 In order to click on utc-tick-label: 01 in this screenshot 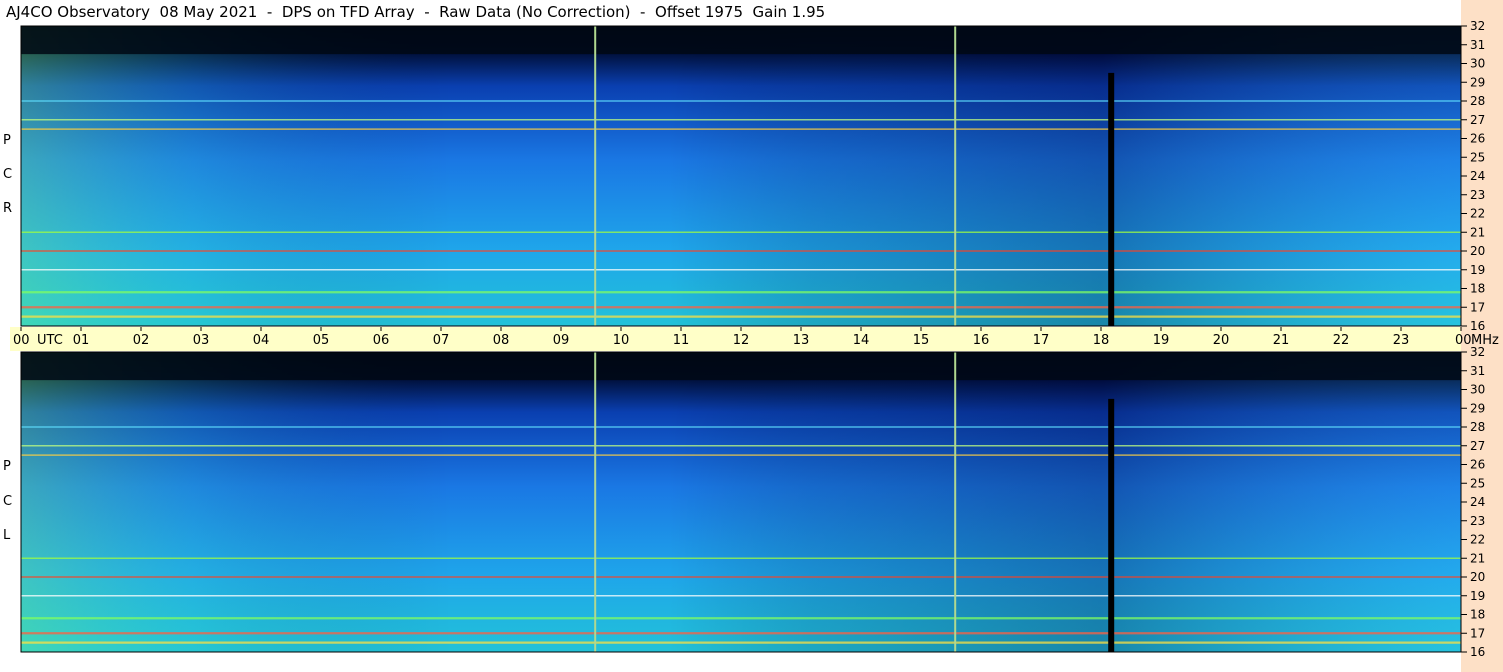, I will do `click(81, 340)`.